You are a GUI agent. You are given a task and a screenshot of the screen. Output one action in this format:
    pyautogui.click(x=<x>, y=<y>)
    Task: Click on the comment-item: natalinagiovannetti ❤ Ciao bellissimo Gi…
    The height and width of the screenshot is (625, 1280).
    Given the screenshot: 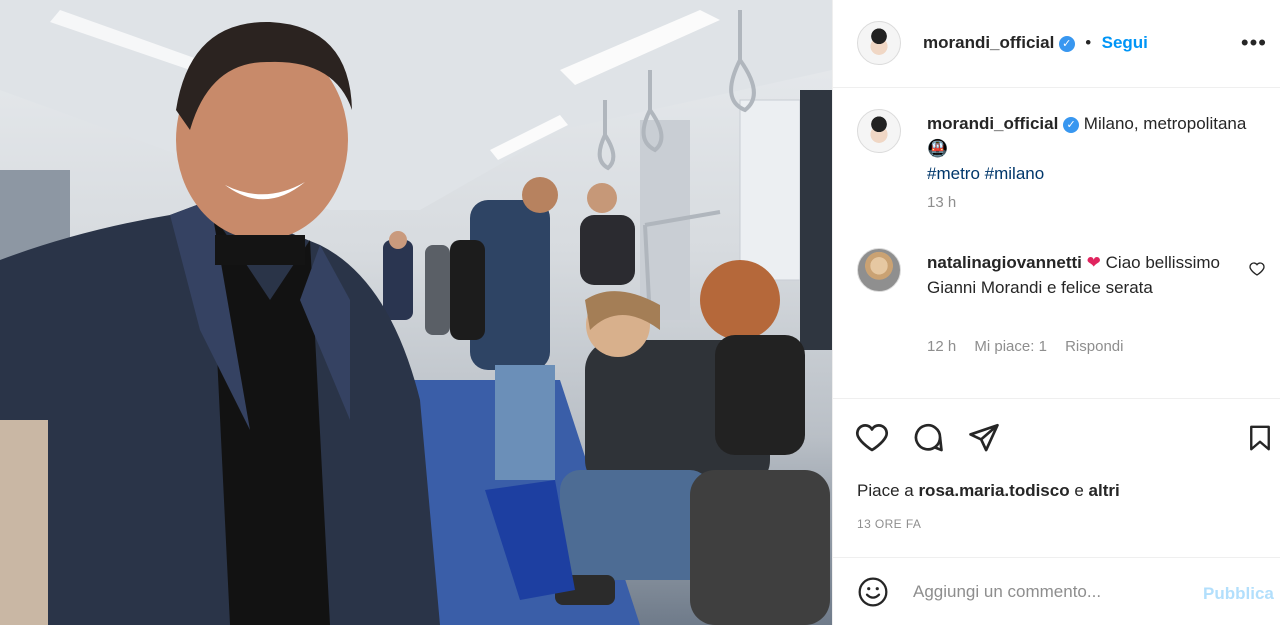 What is the action you would take?
    pyautogui.click(x=1062, y=308)
    